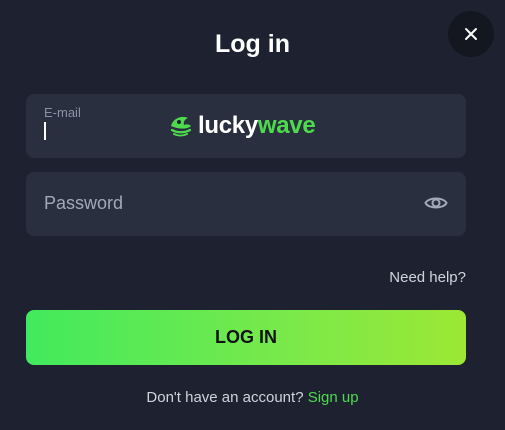 The width and height of the screenshot is (505, 430). I want to click on password-field: Password, so click(246, 204).